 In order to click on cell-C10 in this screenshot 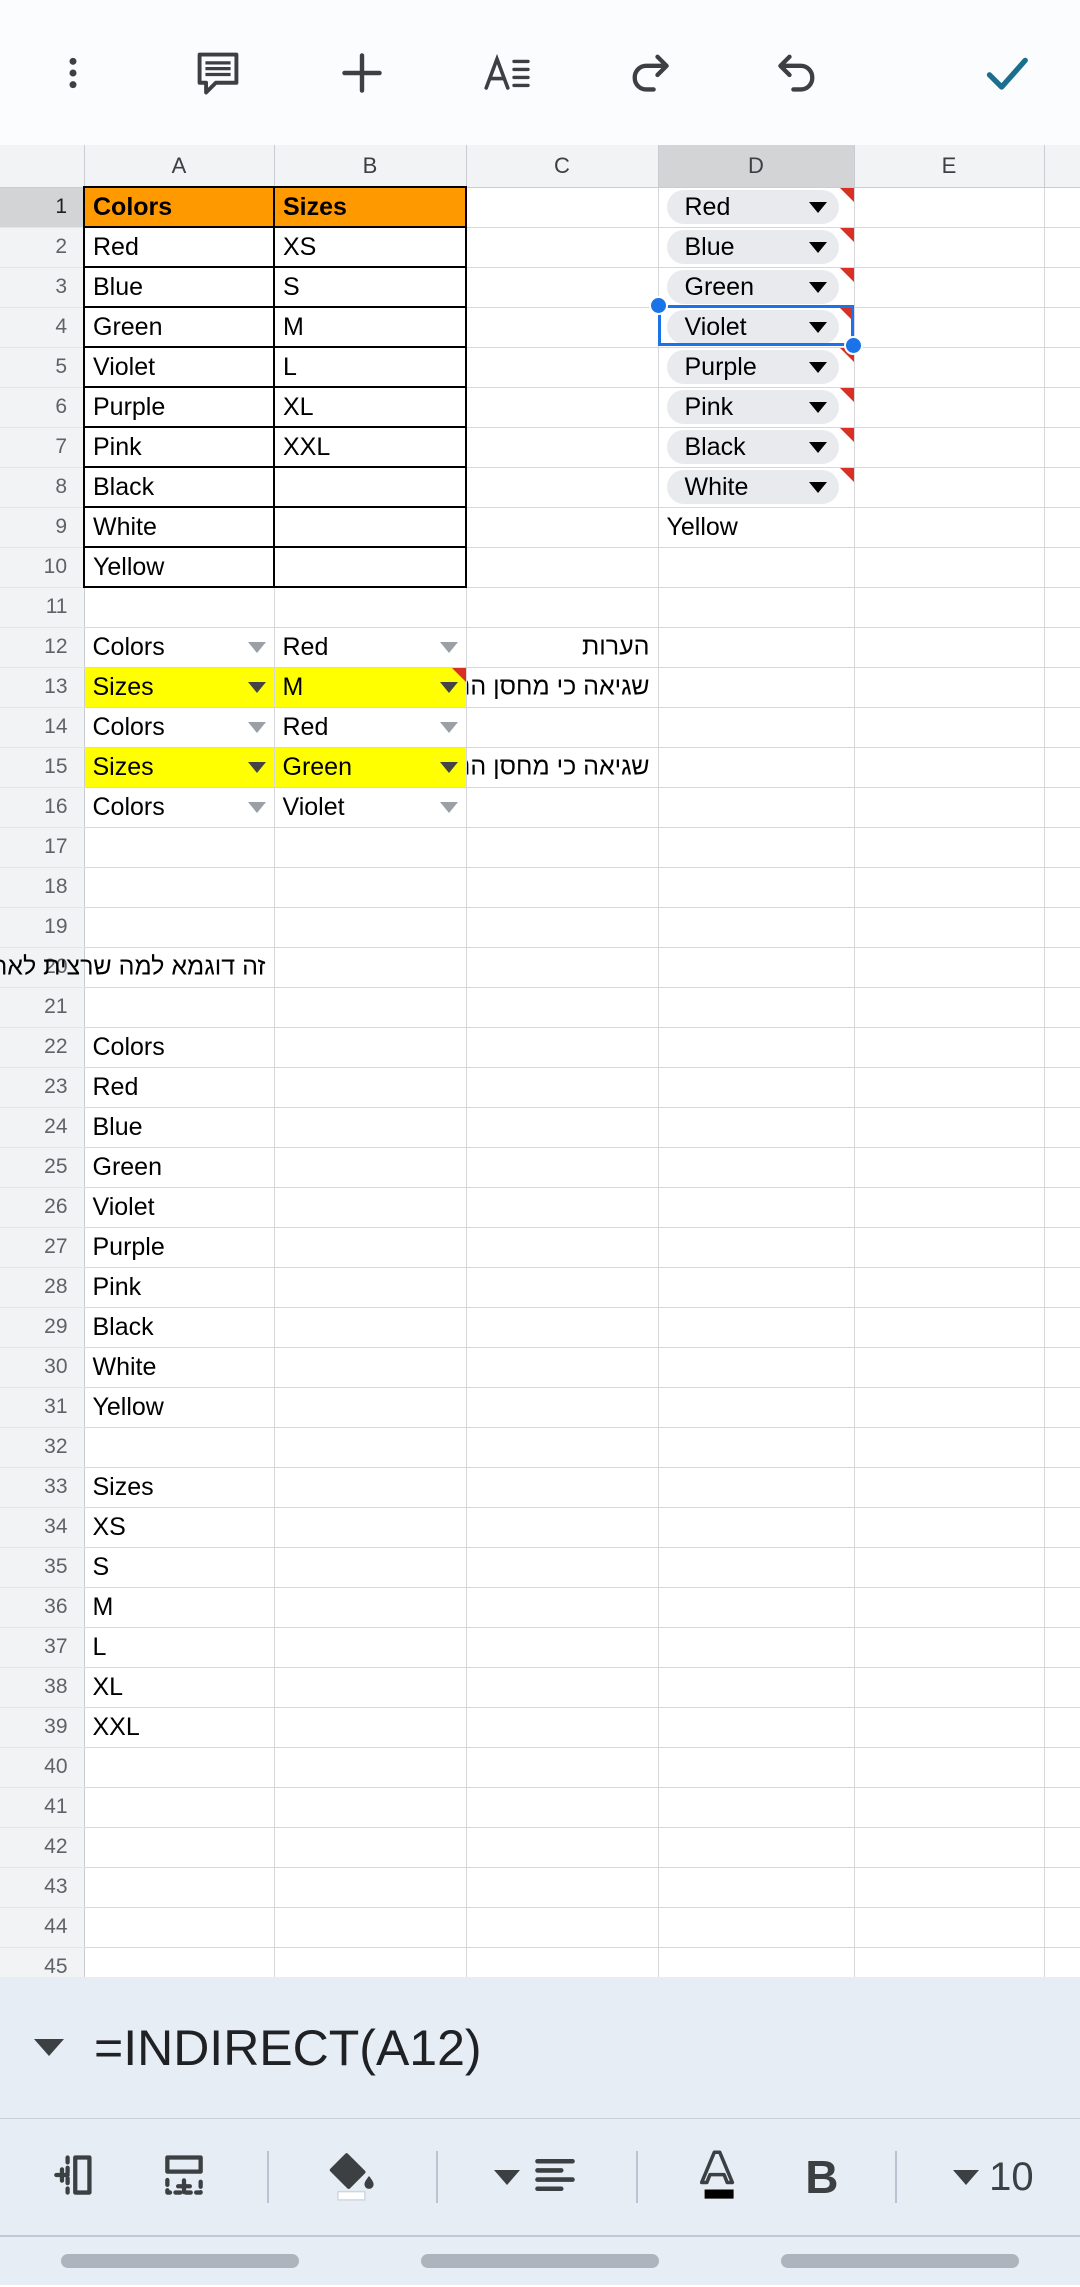, I will do `click(562, 567)`.